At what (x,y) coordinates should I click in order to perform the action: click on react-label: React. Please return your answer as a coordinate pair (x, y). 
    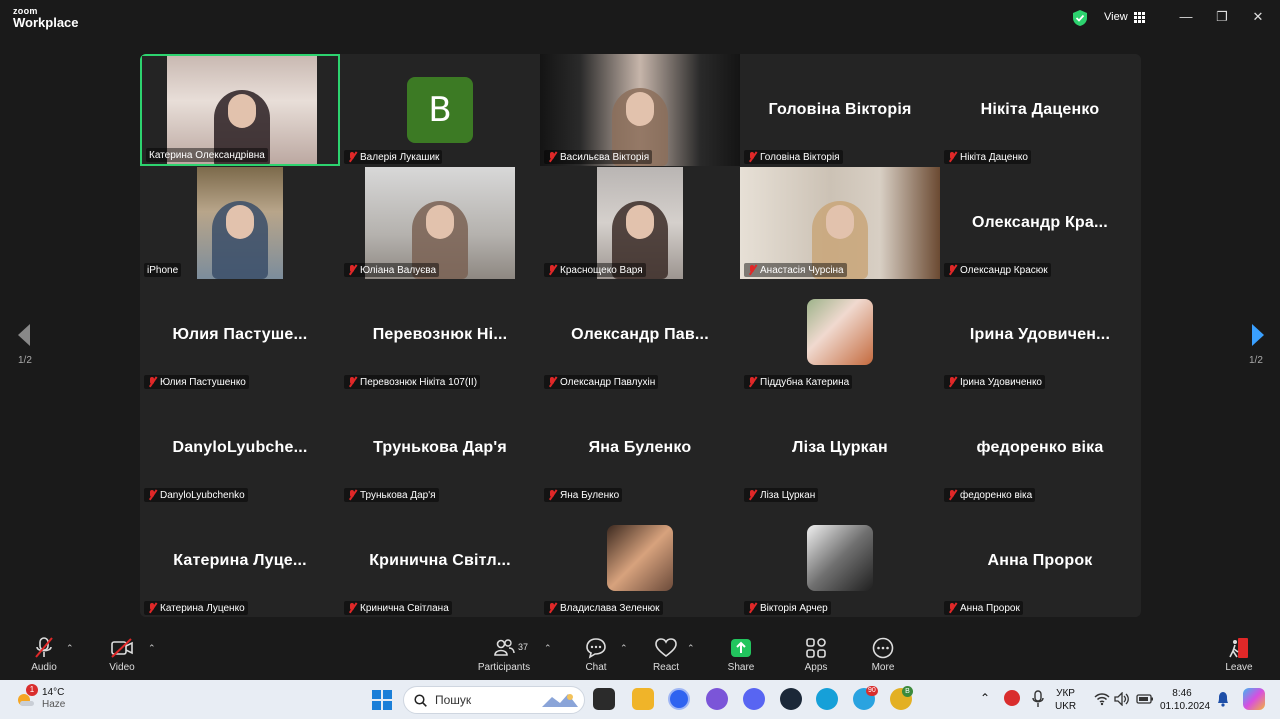
    Looking at the image, I should click on (666, 667).